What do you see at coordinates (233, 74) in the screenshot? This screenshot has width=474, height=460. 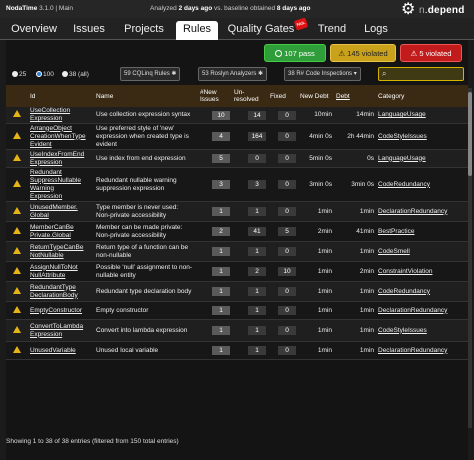 I see `roslyn-analyzers-dropdown: 53 Roslyn Analyzers ✱` at bounding box center [233, 74].